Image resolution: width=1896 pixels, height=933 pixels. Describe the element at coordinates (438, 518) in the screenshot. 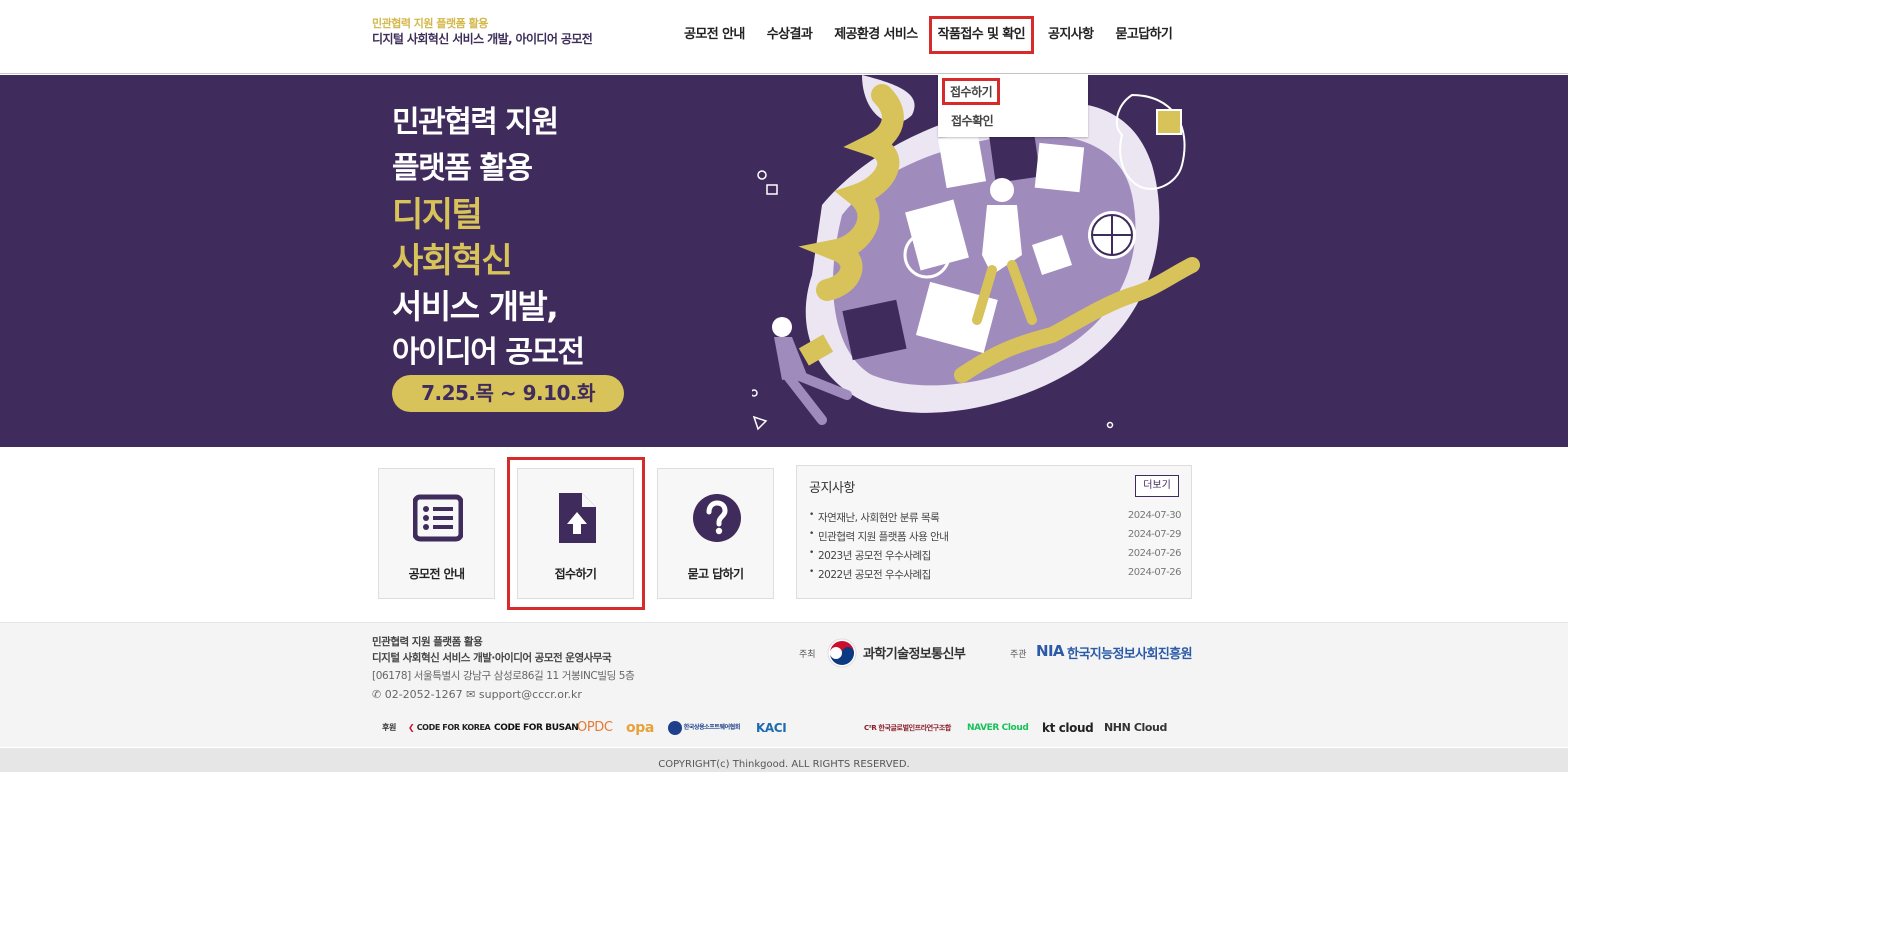

I see `list-icon` at that location.